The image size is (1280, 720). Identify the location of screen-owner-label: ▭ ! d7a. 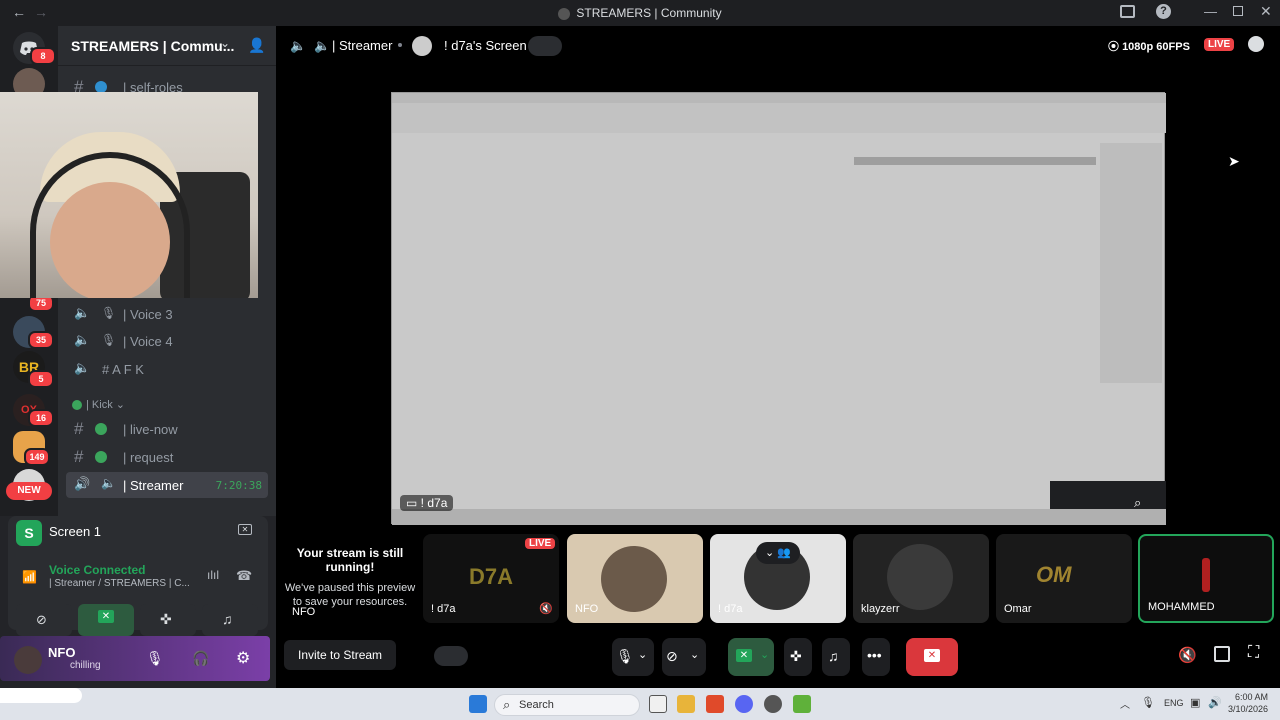
(427, 503).